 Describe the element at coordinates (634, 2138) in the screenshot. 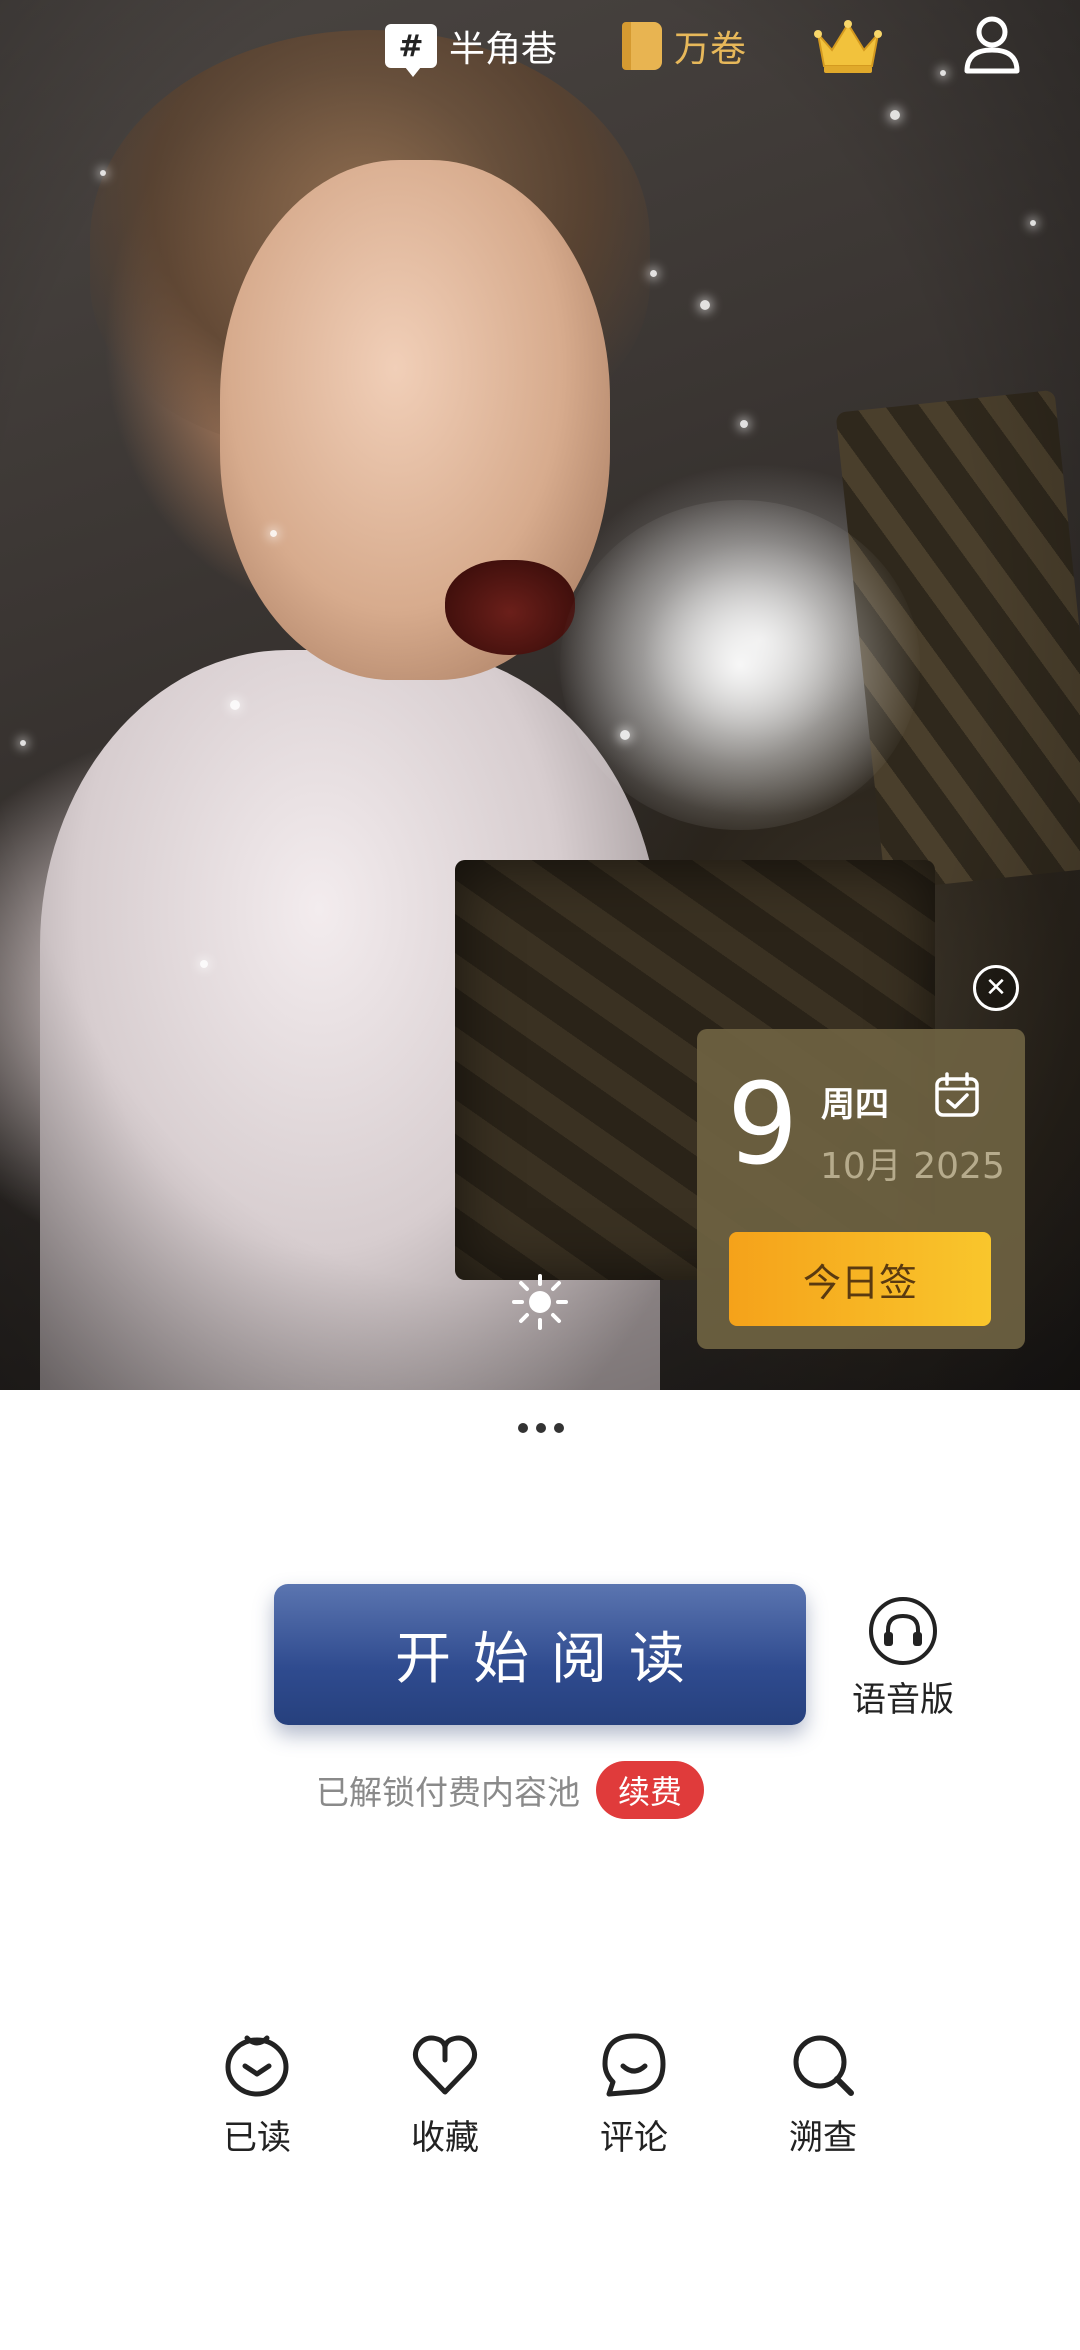

I see `action-comment-label: 评论` at that location.